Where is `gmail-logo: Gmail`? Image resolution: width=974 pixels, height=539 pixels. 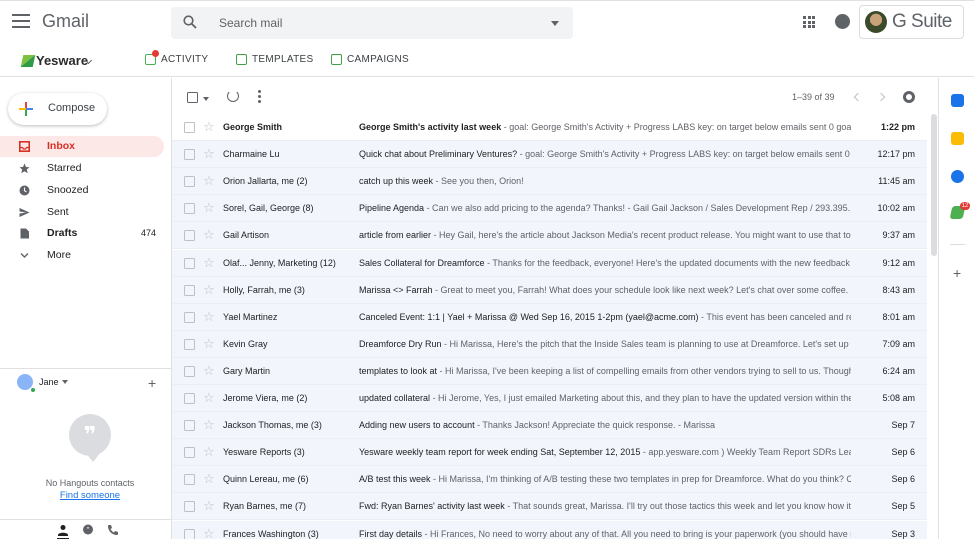
gmail-logo: Gmail is located at coordinates (65, 21).